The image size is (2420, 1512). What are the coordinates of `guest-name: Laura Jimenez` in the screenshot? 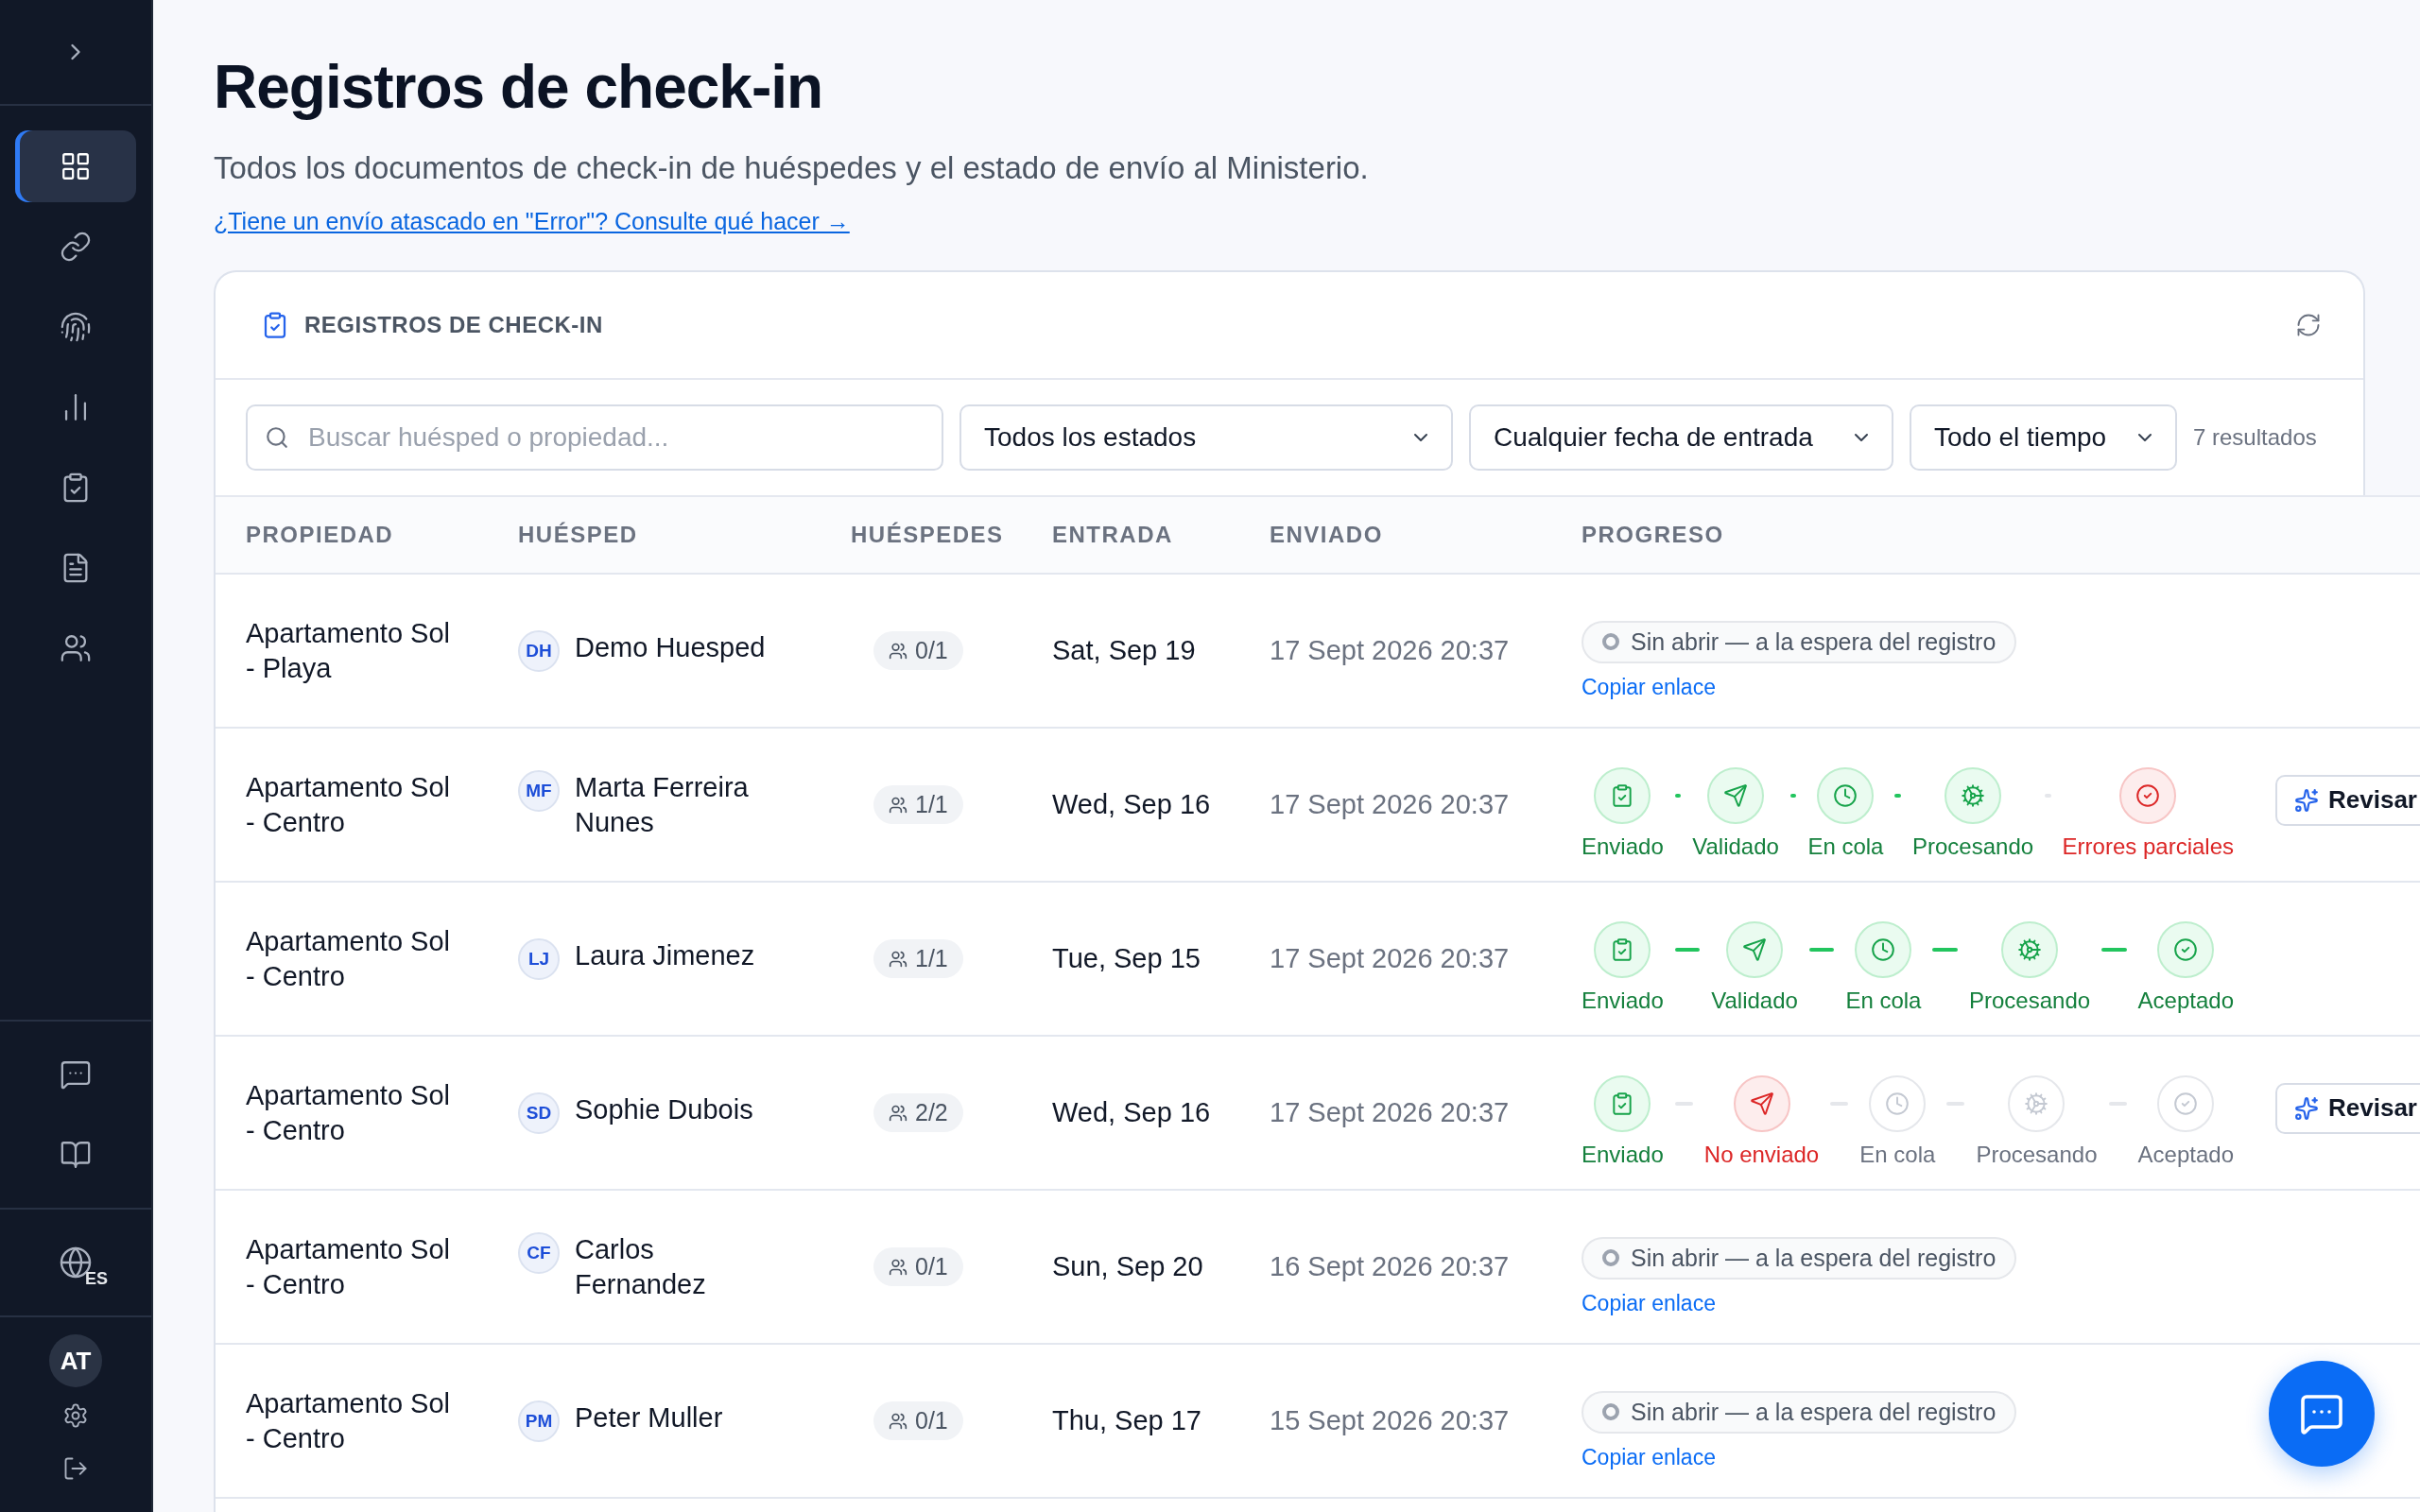 It's located at (665, 955).